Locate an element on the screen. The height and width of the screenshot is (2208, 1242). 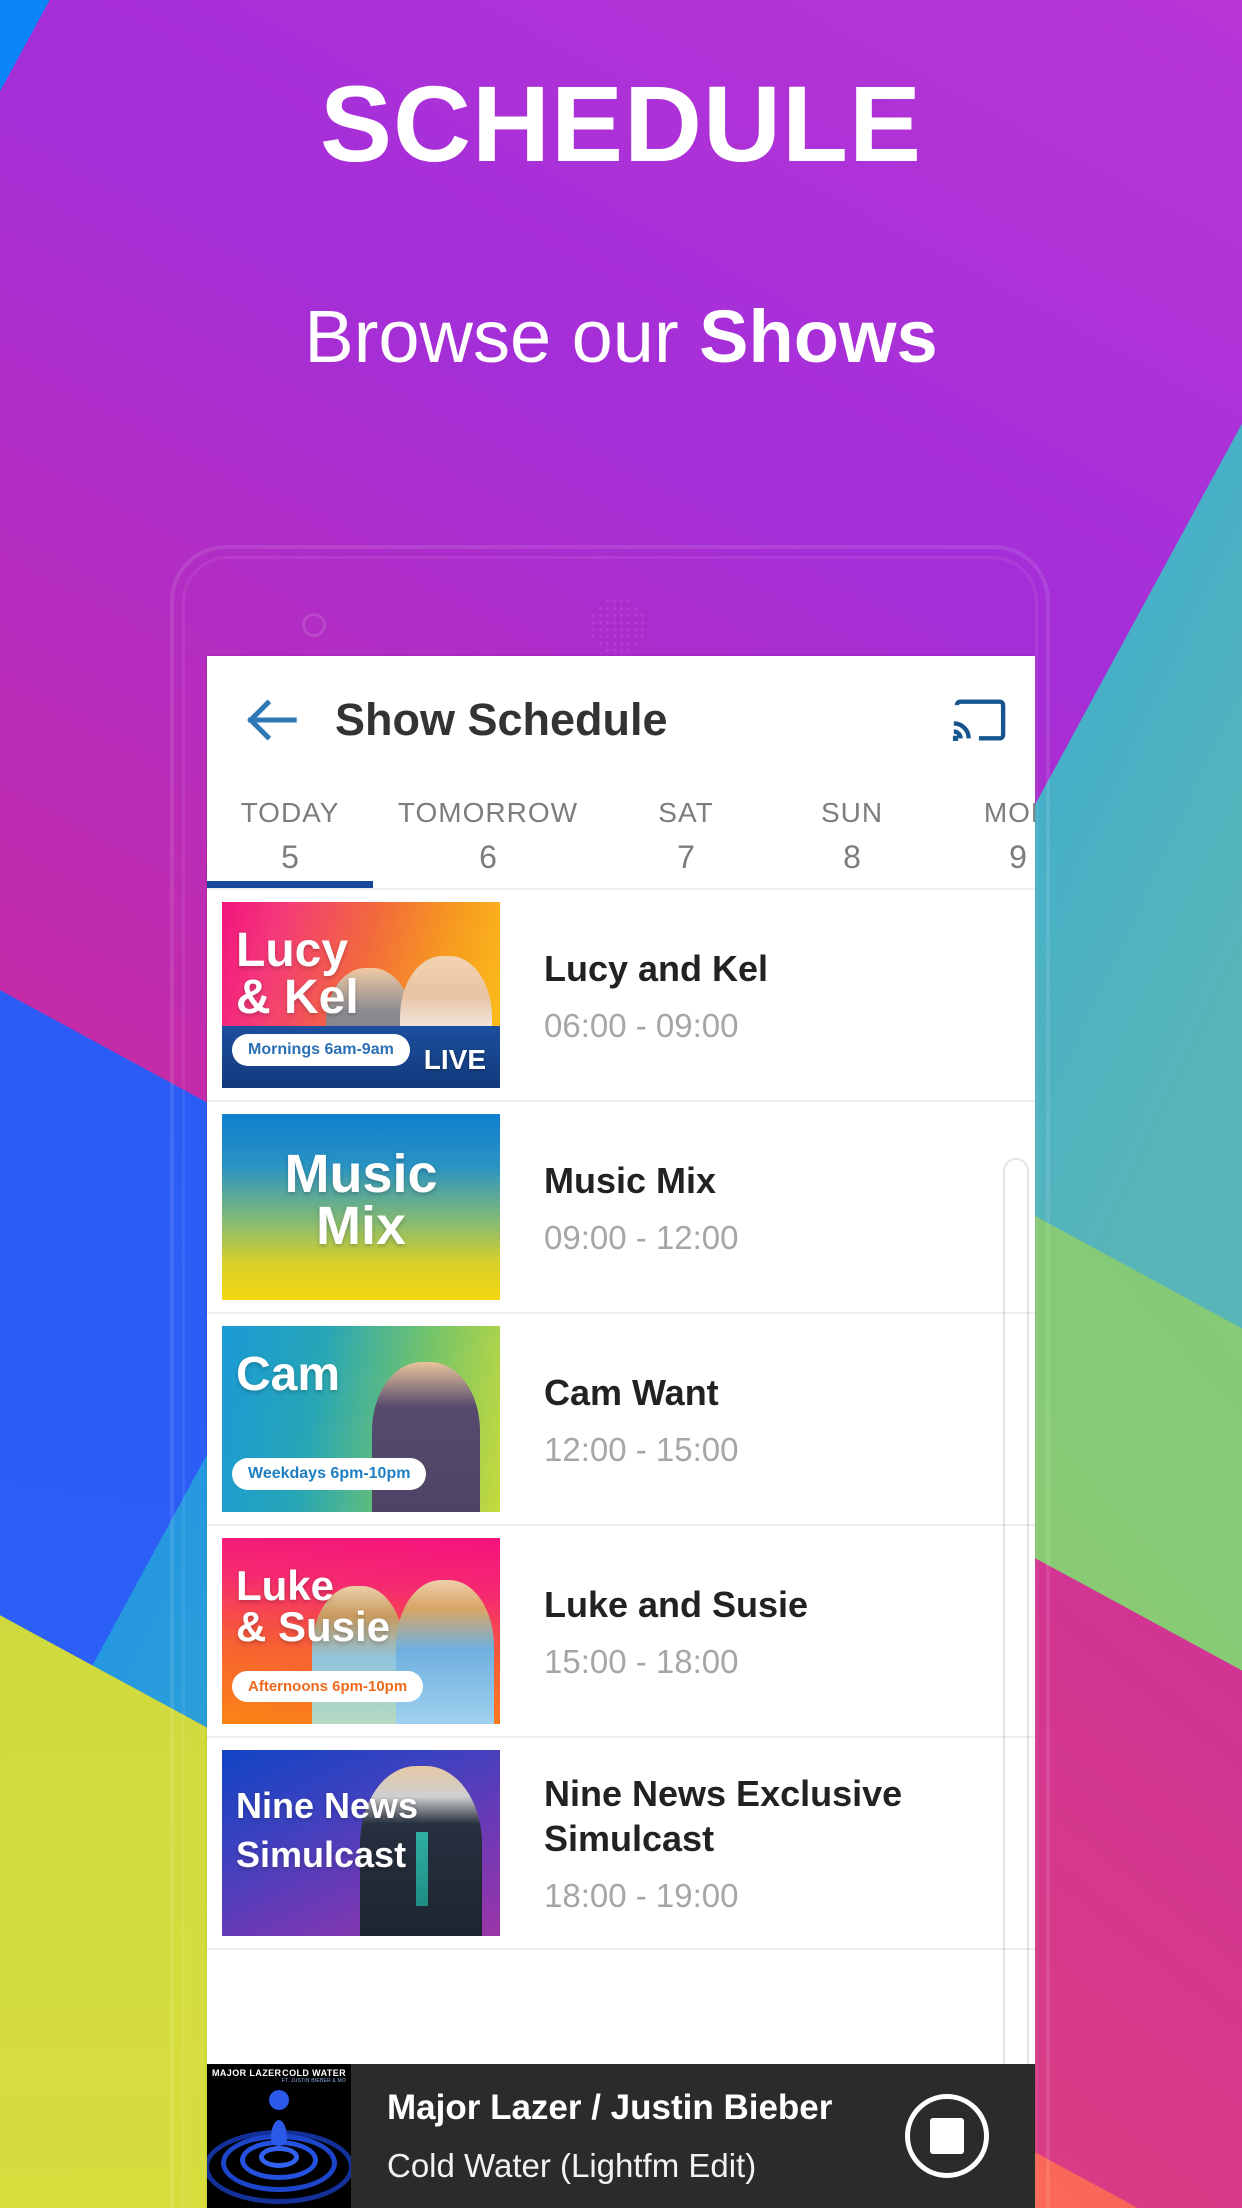
thumbnail-title: Luke & Susie is located at coordinates (313, 1606).